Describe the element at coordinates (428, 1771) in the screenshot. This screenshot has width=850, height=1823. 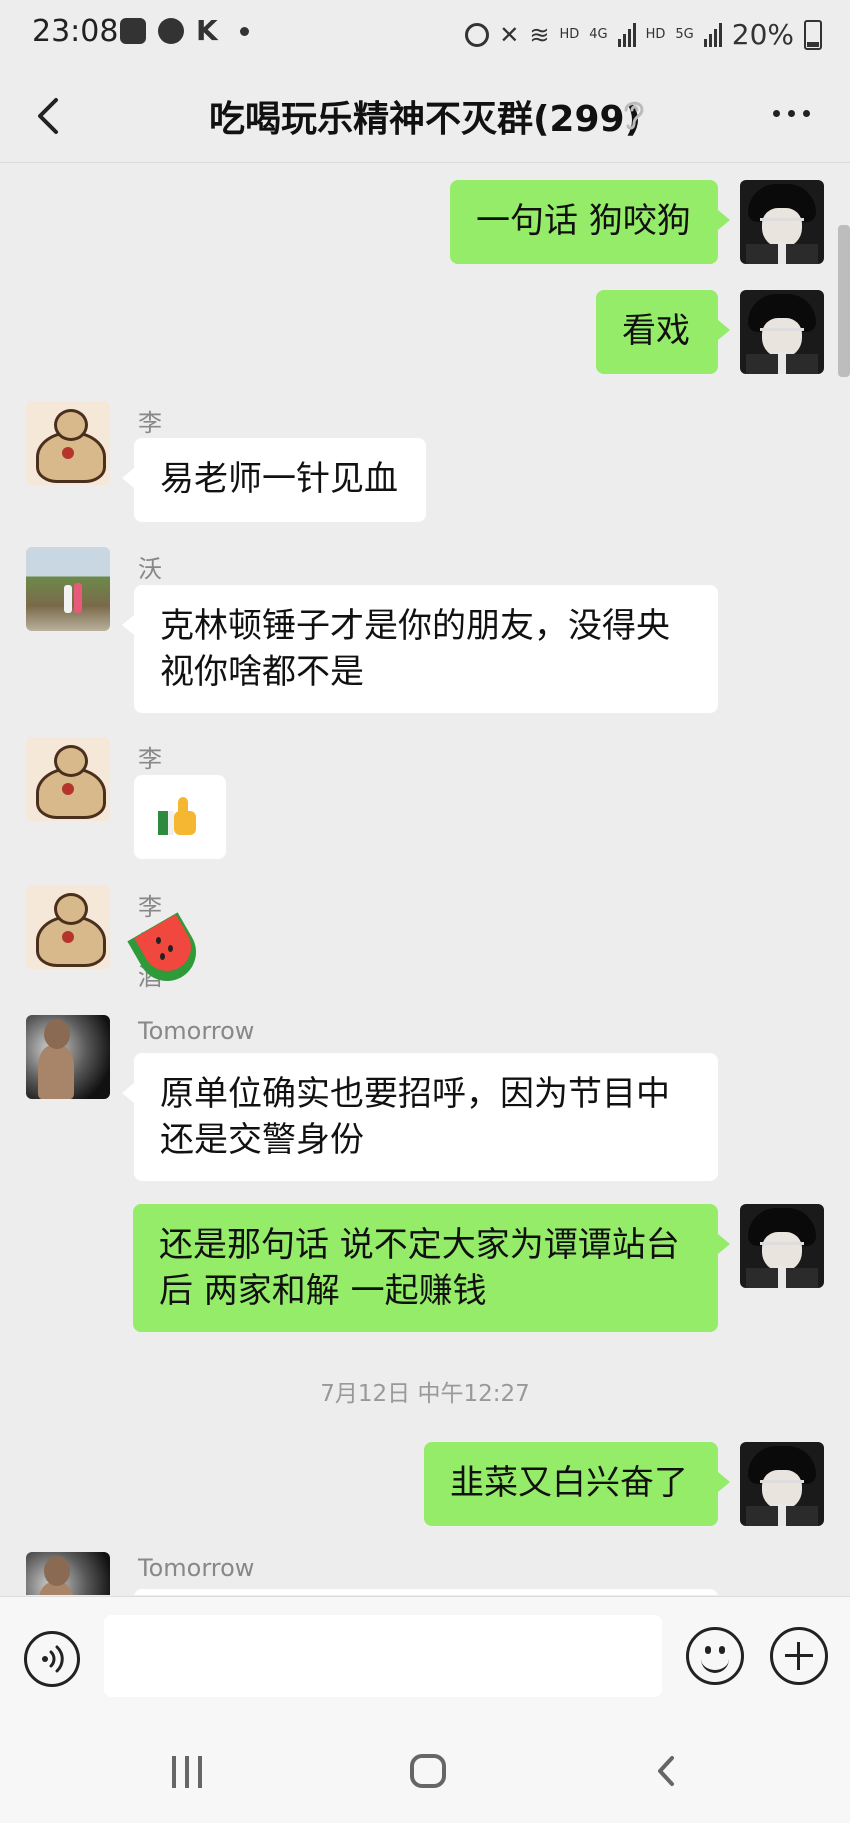
I see `home-icon` at that location.